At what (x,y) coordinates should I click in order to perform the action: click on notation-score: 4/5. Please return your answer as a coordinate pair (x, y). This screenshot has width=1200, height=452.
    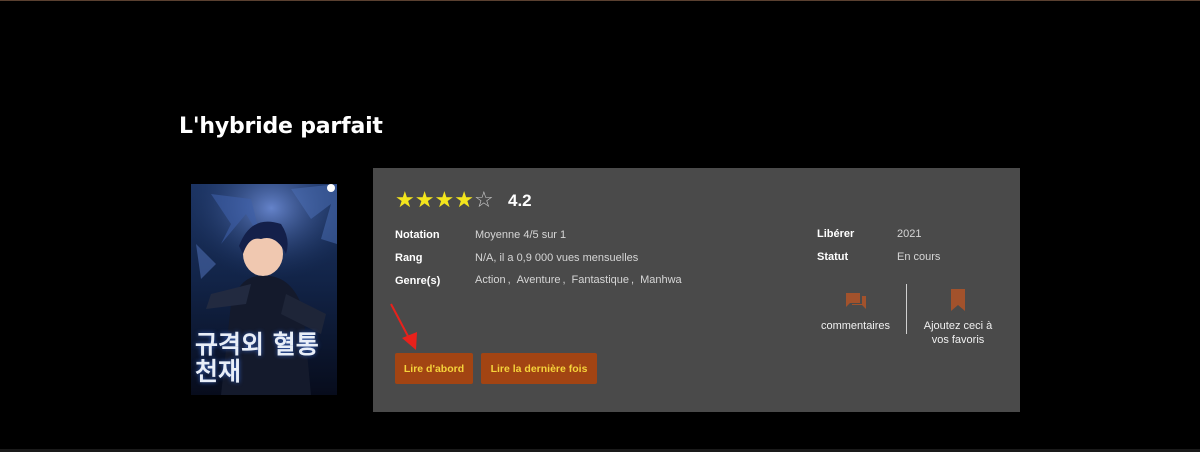
    Looking at the image, I should click on (531, 235).